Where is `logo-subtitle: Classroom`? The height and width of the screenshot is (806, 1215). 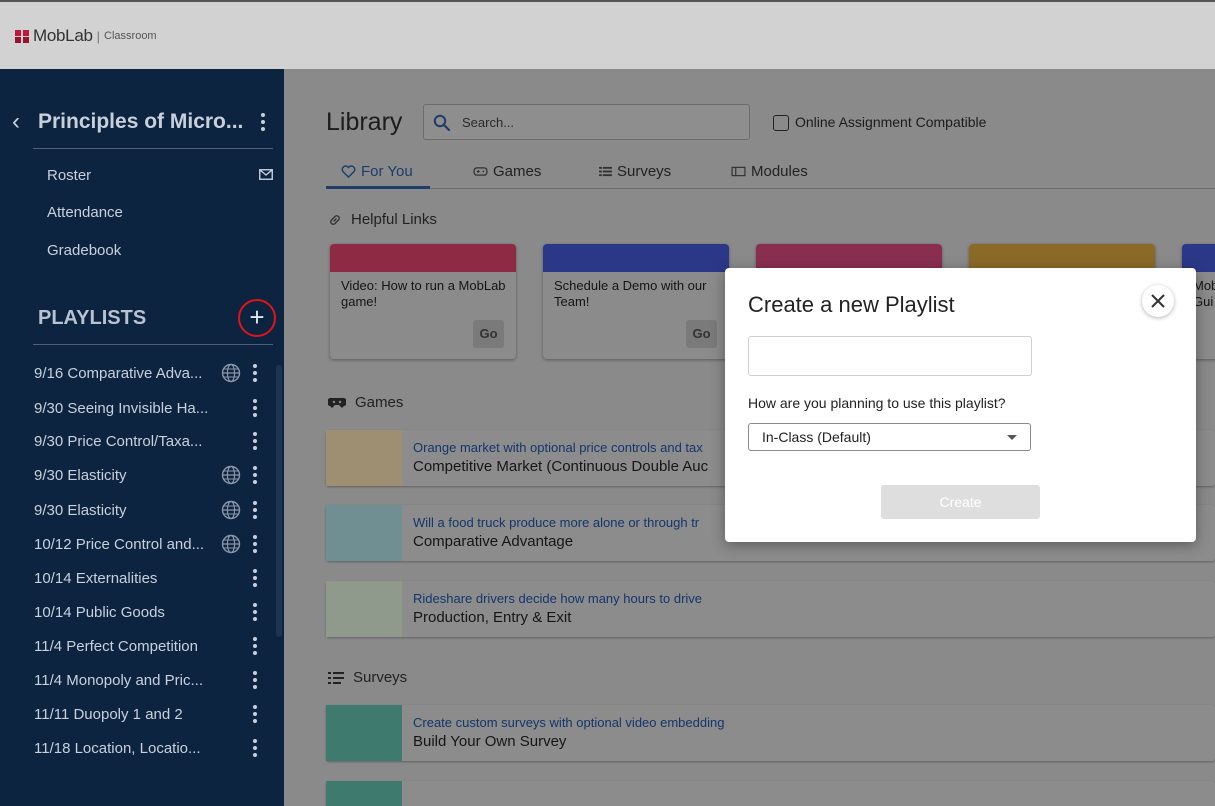
logo-subtitle: Classroom is located at coordinates (130, 36).